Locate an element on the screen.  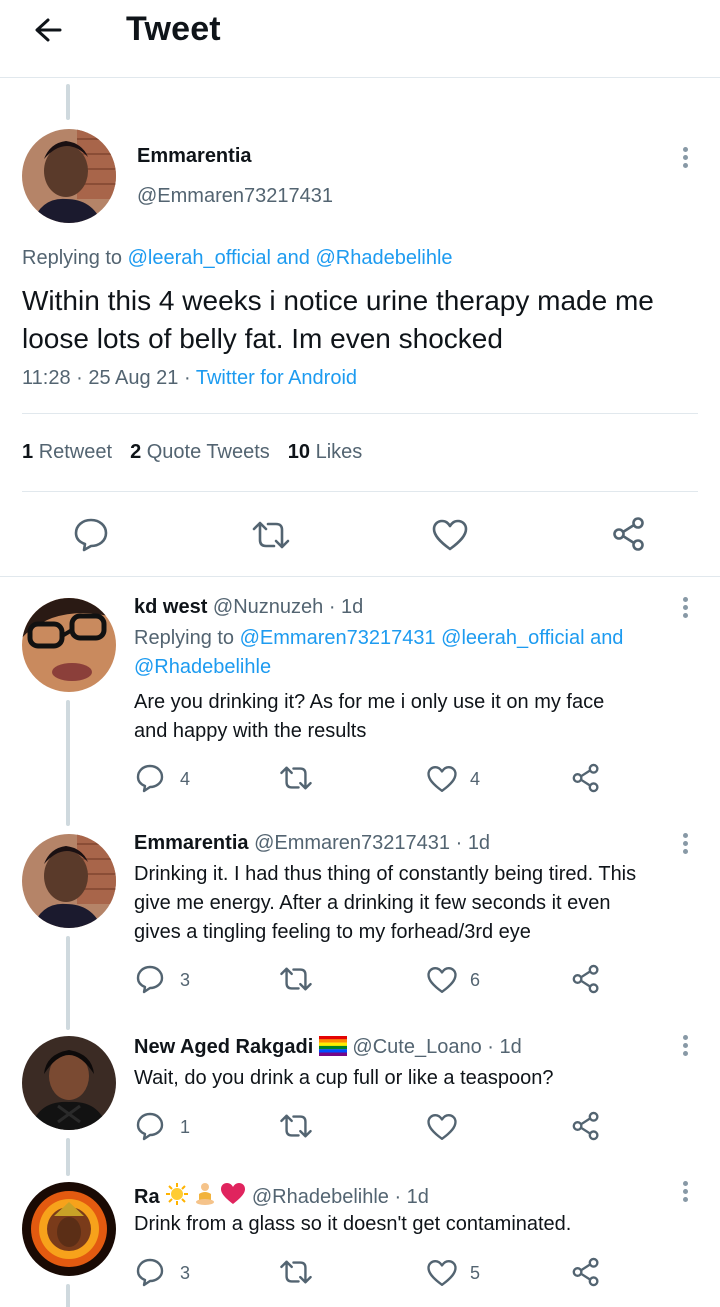
likes-stat: 10 Likes is located at coordinates (325, 452).